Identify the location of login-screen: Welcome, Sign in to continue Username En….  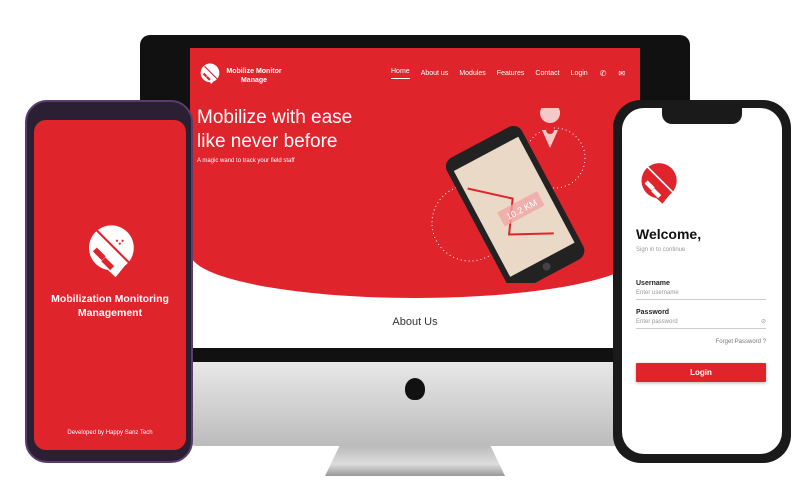
(702, 281).